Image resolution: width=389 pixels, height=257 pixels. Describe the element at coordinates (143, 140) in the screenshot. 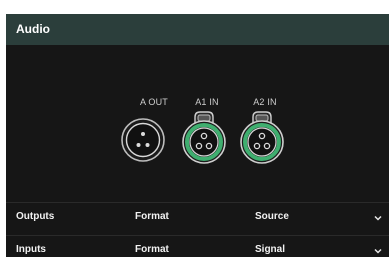

I see `xlr-output-connector-icon` at that location.